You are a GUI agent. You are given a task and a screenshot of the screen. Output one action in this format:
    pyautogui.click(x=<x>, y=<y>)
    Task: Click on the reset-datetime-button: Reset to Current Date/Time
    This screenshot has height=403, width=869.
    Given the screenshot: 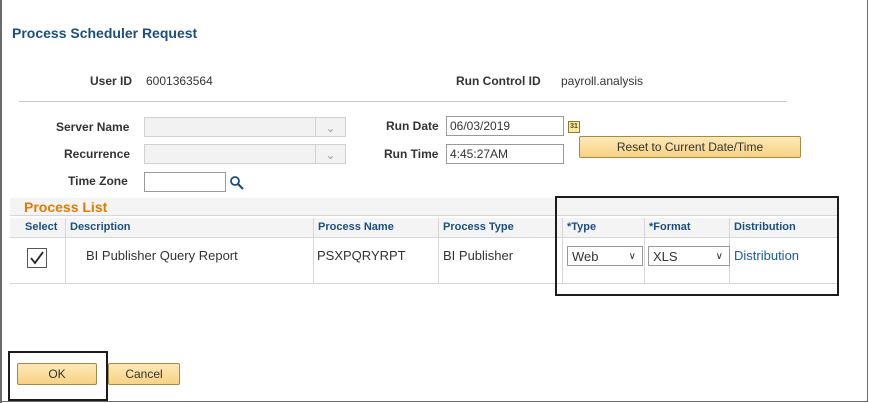 What is the action you would take?
    pyautogui.click(x=690, y=147)
    